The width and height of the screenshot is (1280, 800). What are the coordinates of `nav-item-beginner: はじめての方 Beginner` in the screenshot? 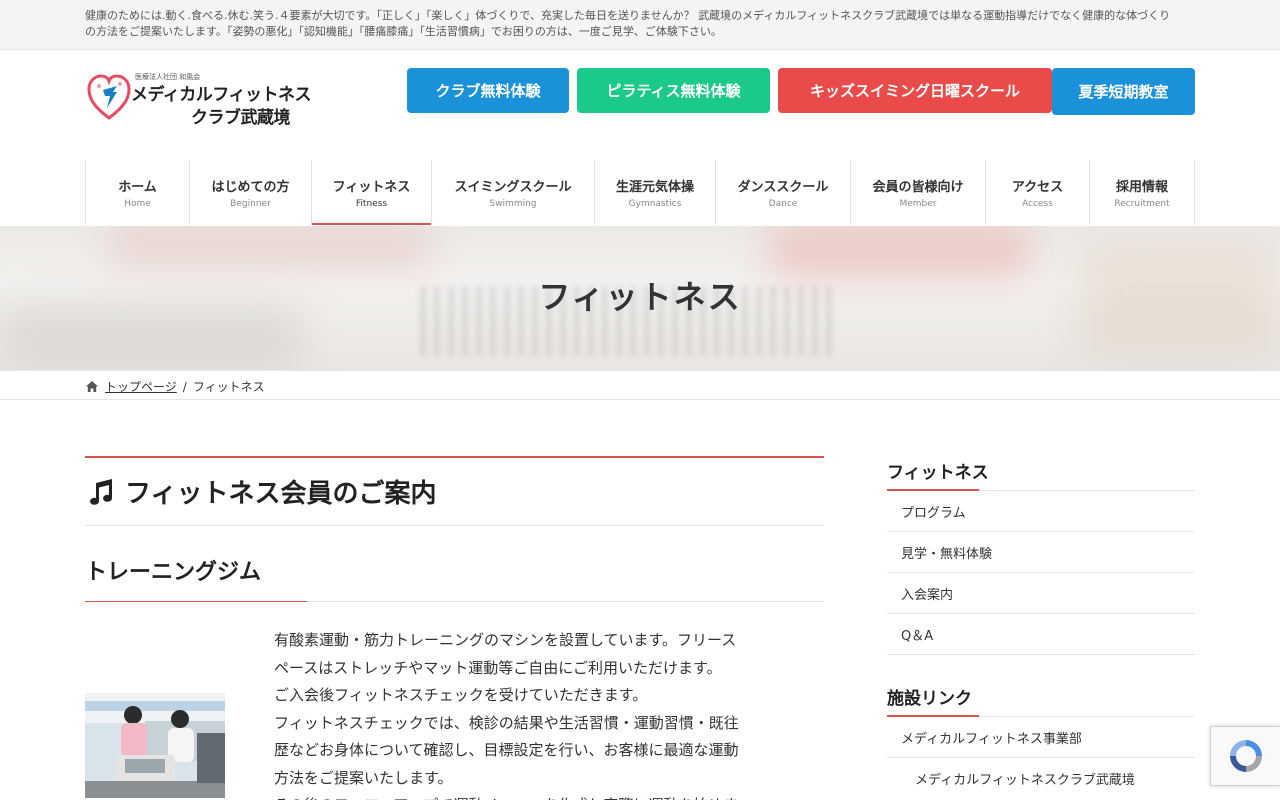 It's located at (251, 192).